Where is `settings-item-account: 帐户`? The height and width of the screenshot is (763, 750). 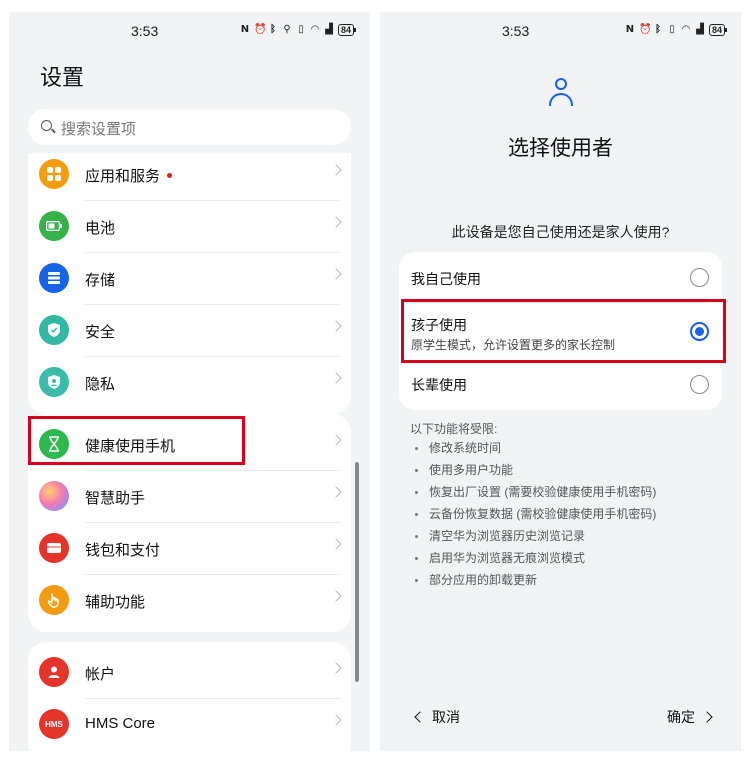
settings-item-account: 帐户 is located at coordinates (189, 673).